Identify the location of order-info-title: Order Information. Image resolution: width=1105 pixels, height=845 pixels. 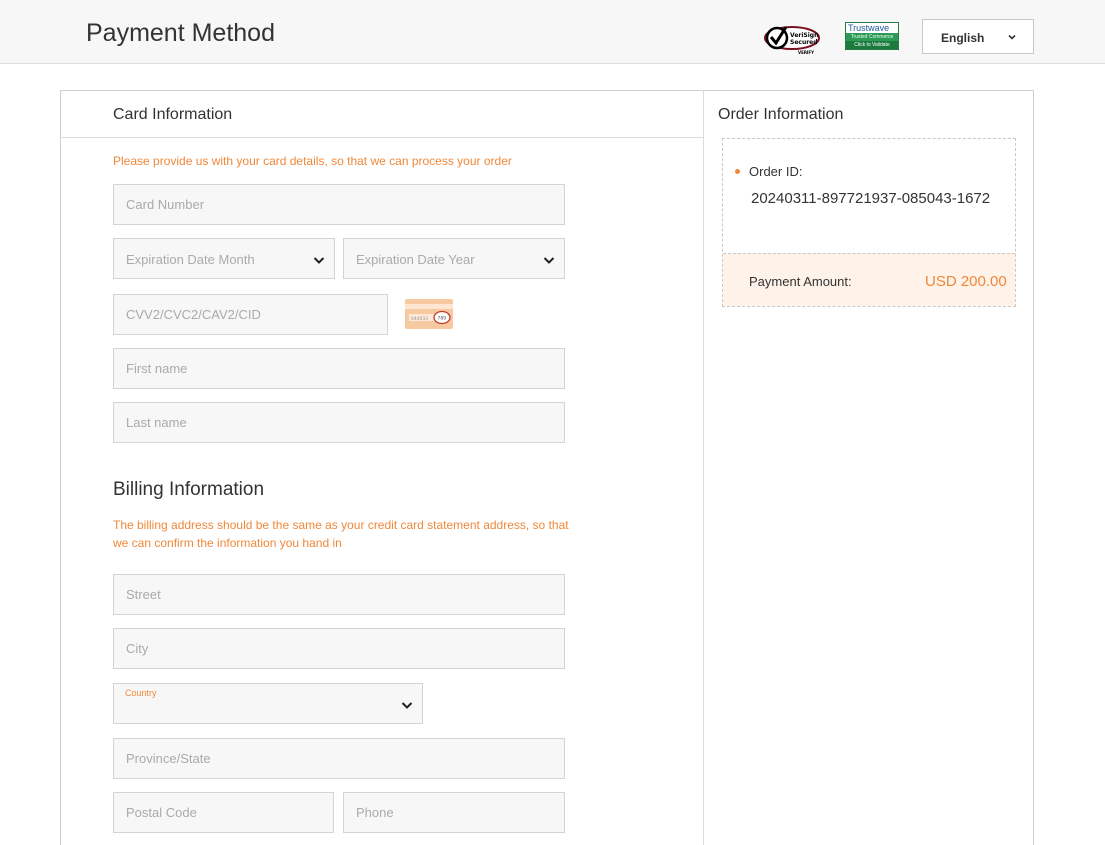
(781, 114).